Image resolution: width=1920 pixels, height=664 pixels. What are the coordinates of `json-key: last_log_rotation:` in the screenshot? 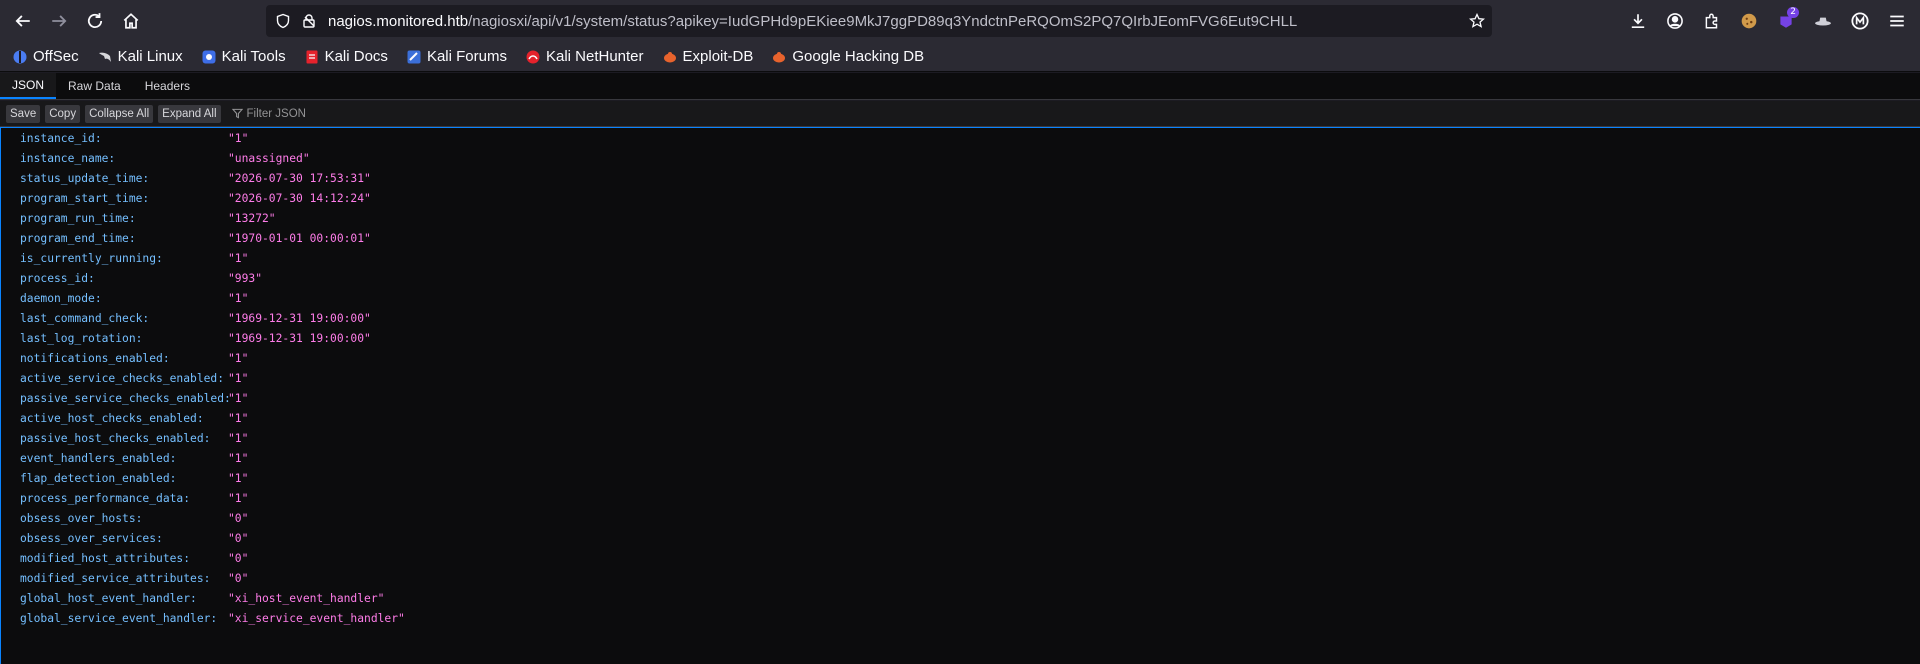 It's located at (81, 338).